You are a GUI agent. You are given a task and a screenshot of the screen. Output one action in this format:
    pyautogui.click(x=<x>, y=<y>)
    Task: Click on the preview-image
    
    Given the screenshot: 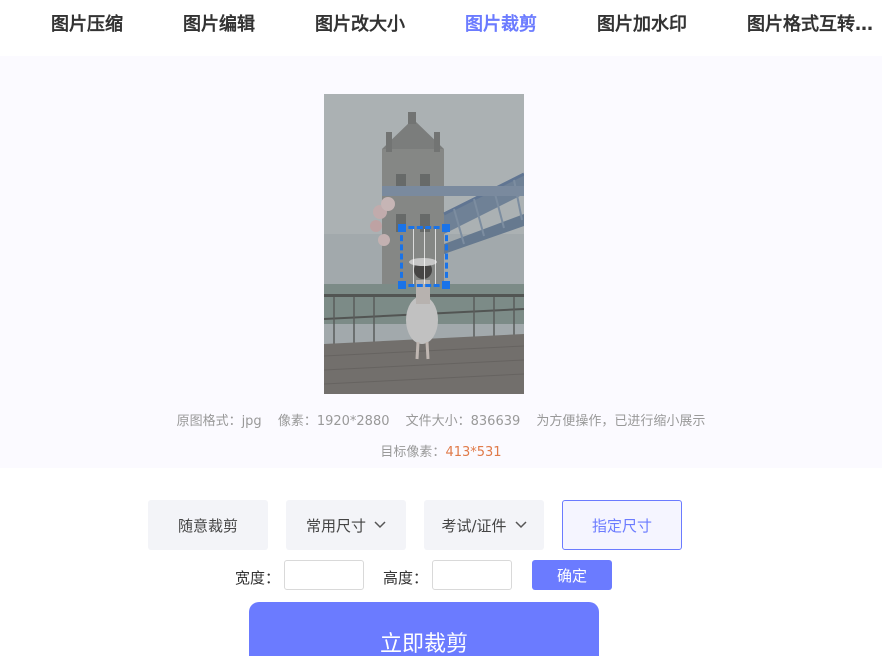 What is the action you would take?
    pyautogui.click(x=424, y=244)
    